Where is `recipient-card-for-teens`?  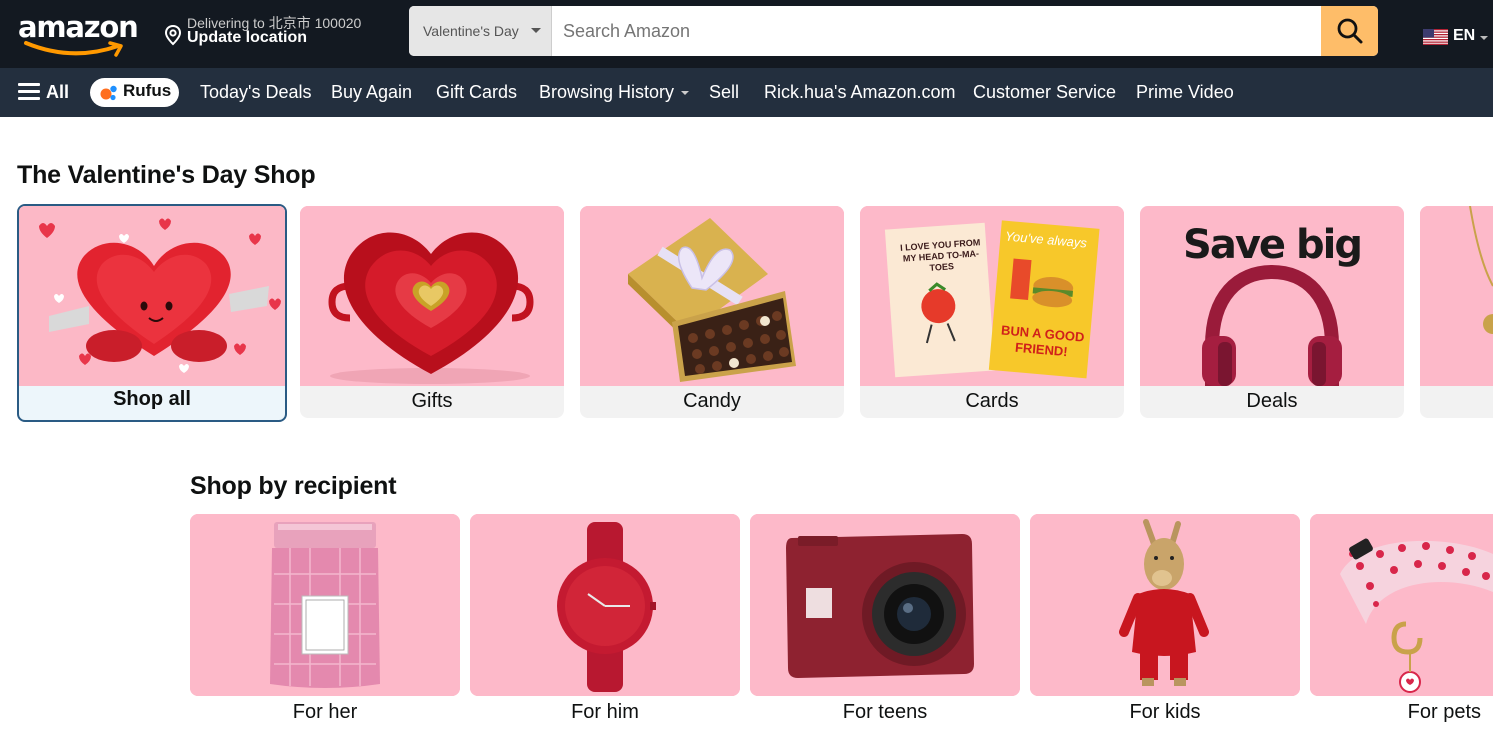
recipient-card-for-teens is located at coordinates (885, 605).